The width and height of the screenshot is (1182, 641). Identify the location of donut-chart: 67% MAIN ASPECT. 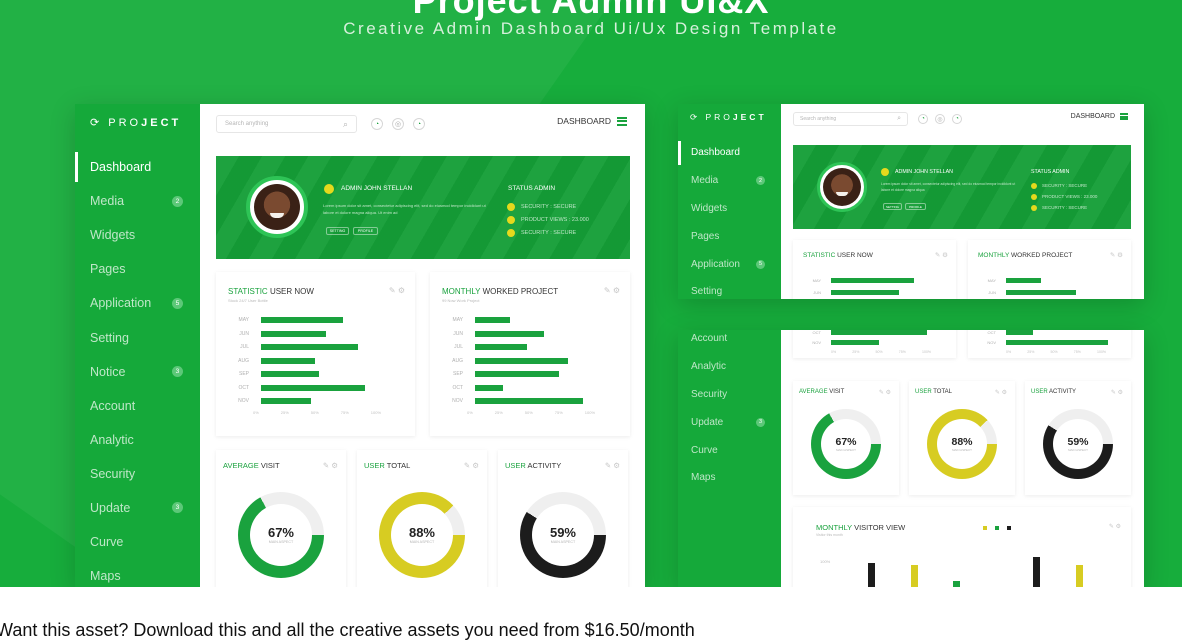
(281, 535).